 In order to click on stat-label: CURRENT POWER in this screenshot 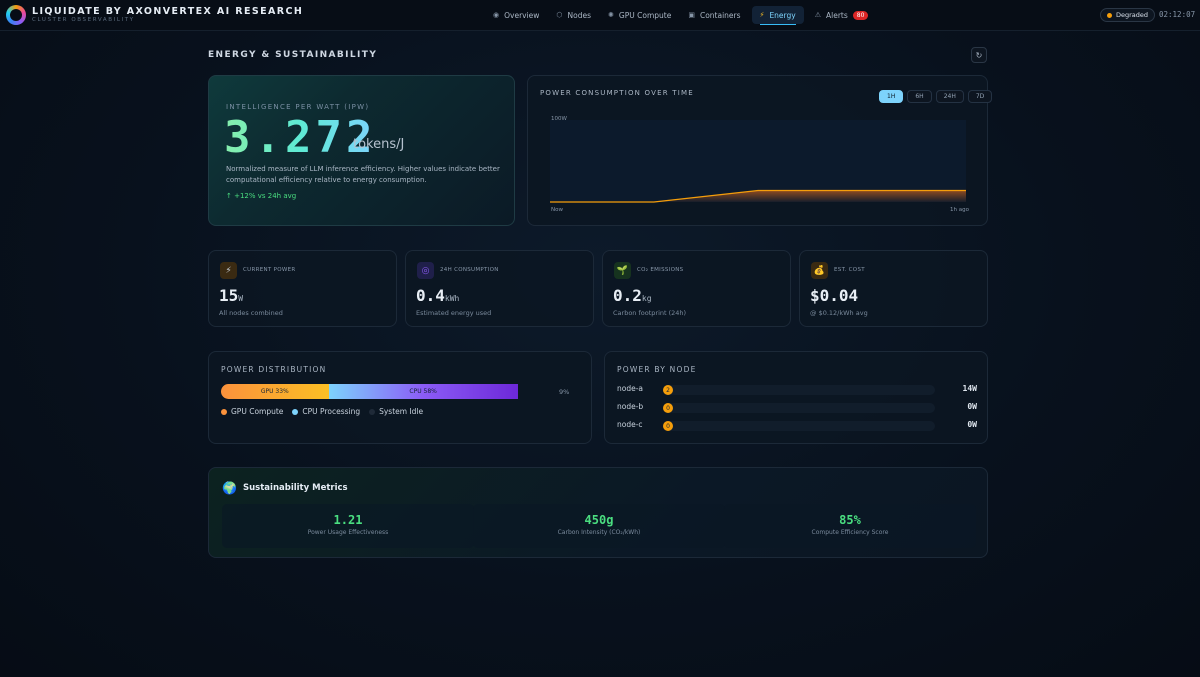, I will do `click(269, 270)`.